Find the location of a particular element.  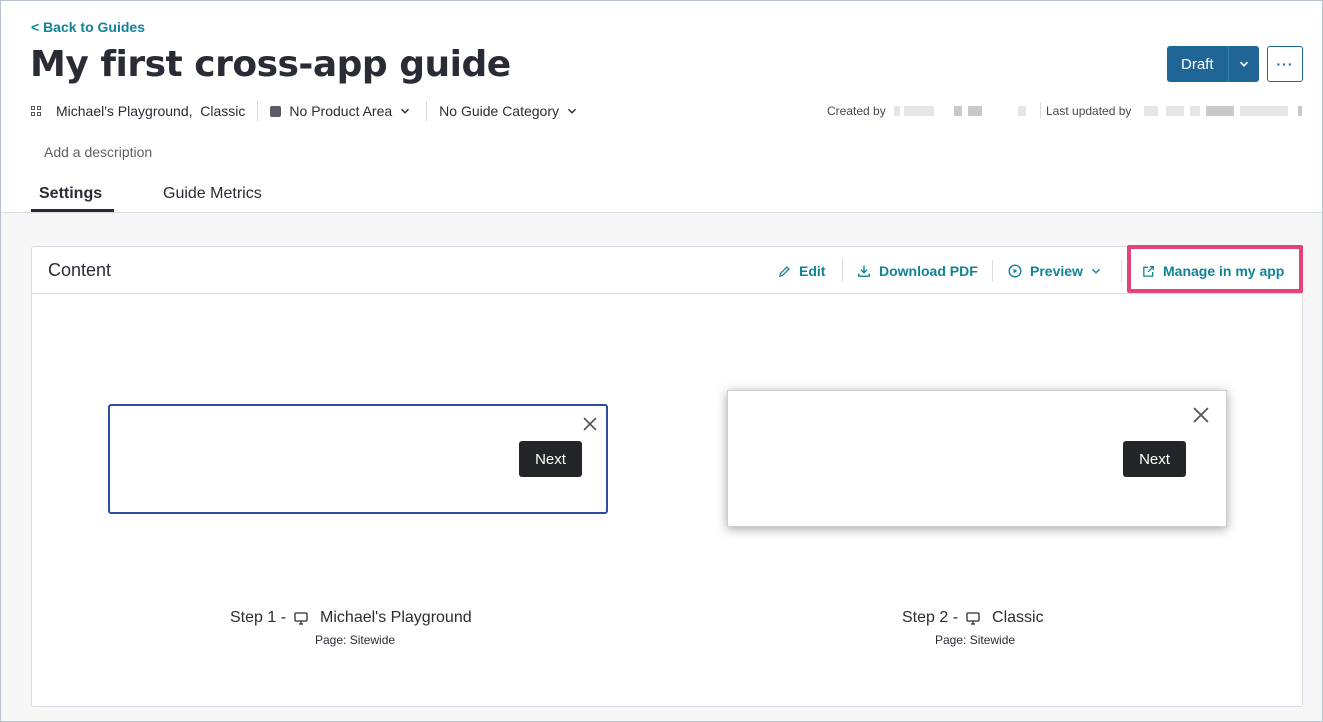

description-field: Add a description is located at coordinates (98, 152).